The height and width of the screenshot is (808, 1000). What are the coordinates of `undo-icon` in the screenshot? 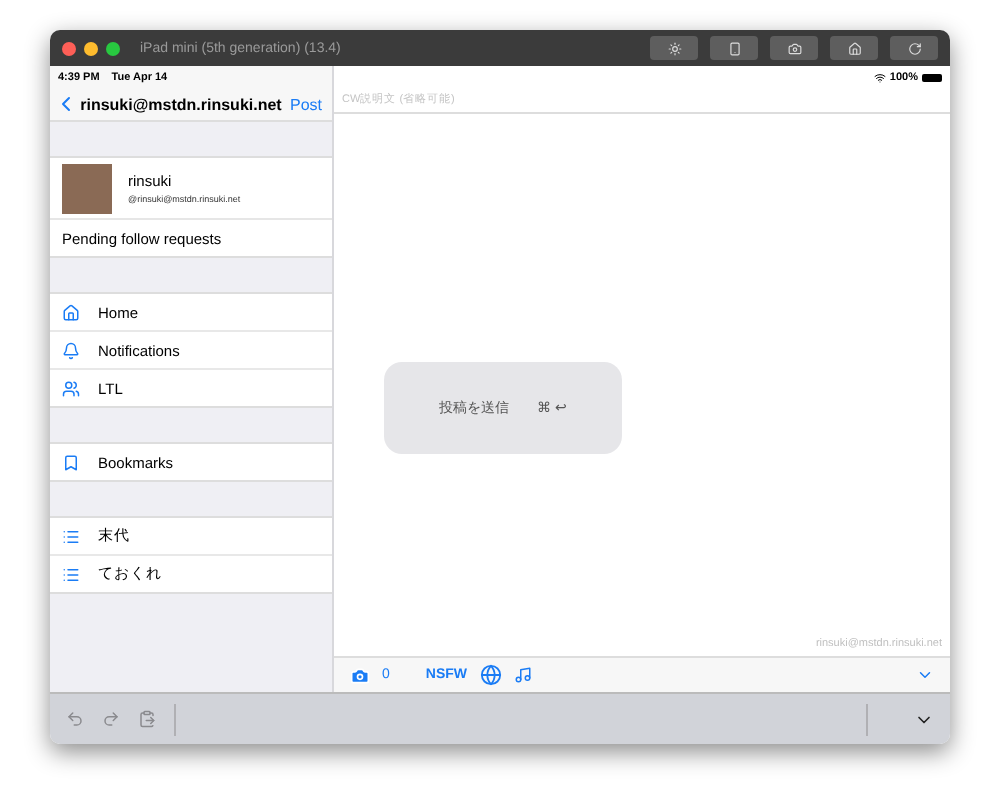 It's located at (75, 719).